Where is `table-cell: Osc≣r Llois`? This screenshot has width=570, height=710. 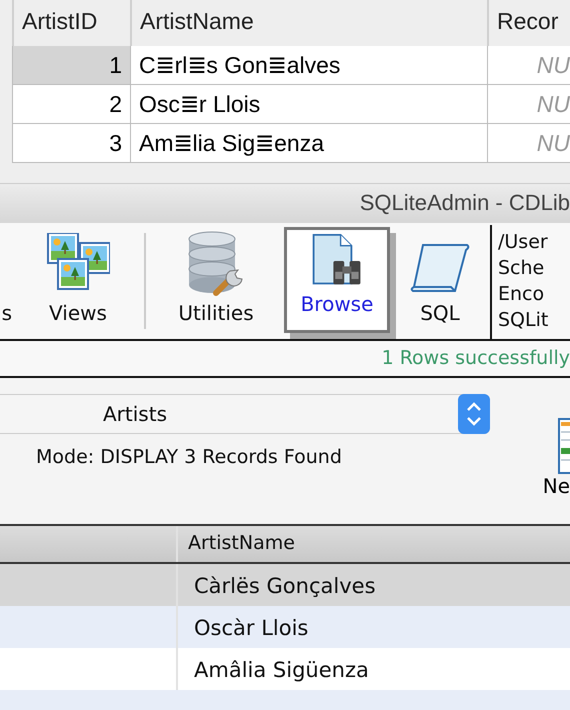 table-cell: Osc≣r Llois is located at coordinates (308, 104).